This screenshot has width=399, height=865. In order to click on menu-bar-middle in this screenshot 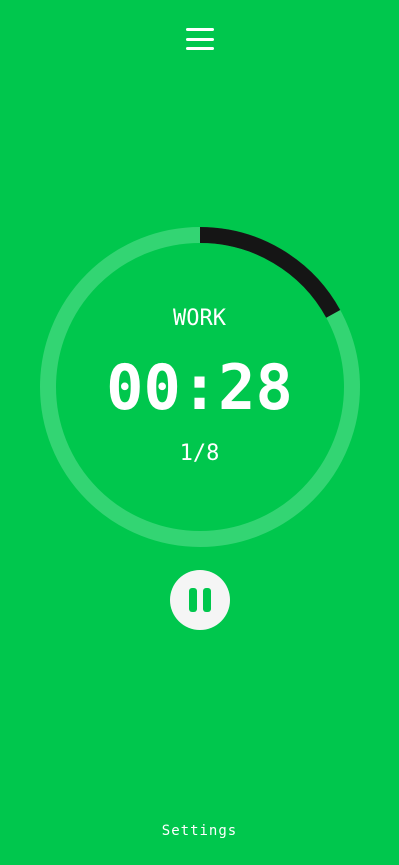, I will do `click(200, 39)`.